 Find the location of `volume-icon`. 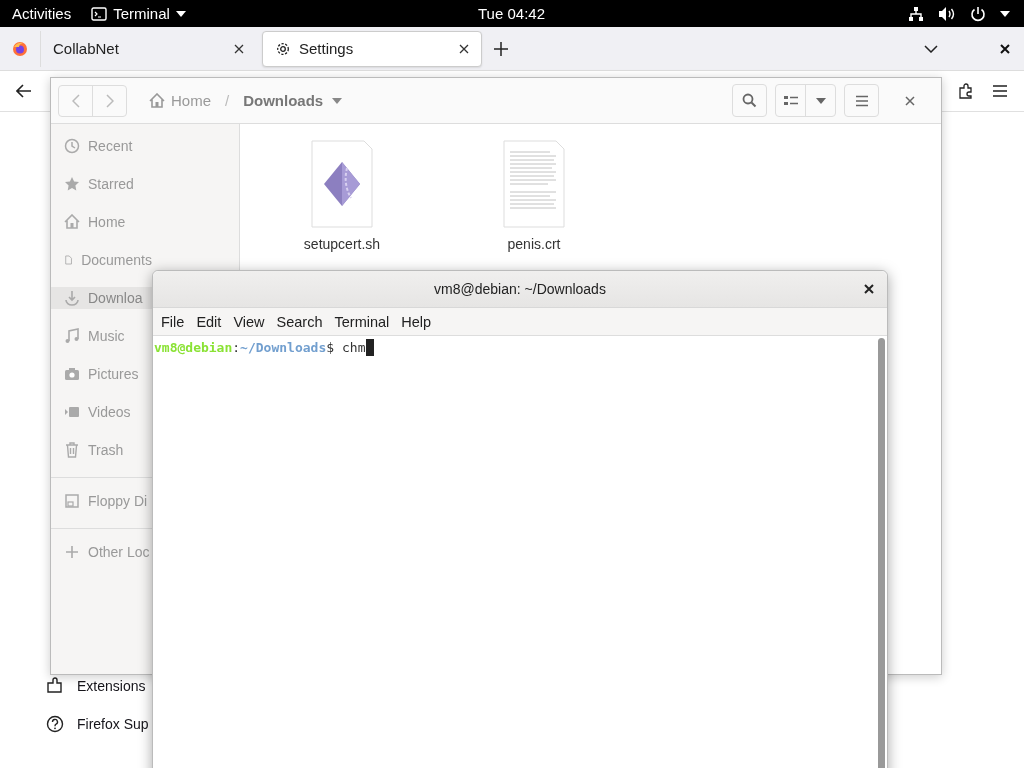

volume-icon is located at coordinates (947, 13).